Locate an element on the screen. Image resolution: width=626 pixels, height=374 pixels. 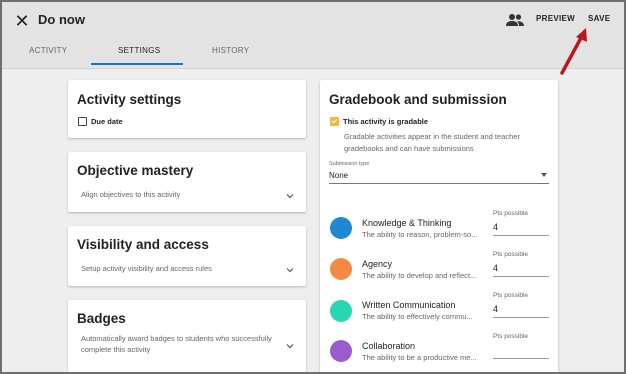
card-subtitle-line2: complete this activity is located at coordinates (116, 349).